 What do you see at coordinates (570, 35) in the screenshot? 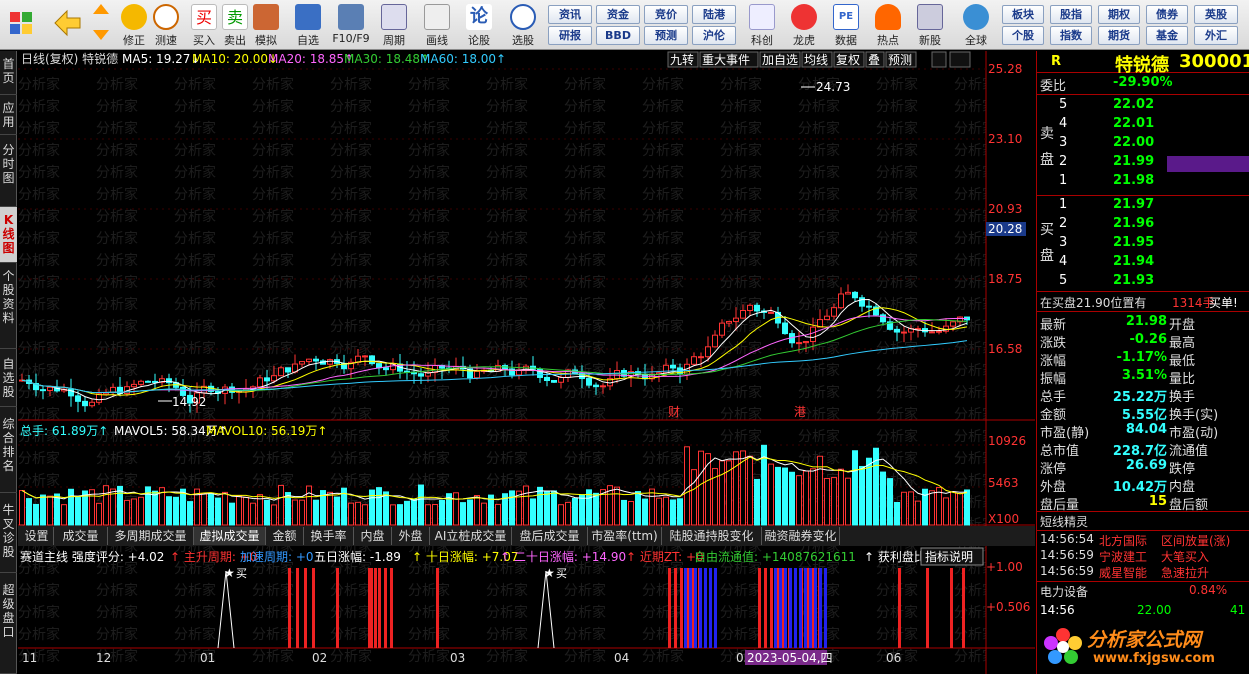
I see `grid-btn: 研报` at bounding box center [570, 35].